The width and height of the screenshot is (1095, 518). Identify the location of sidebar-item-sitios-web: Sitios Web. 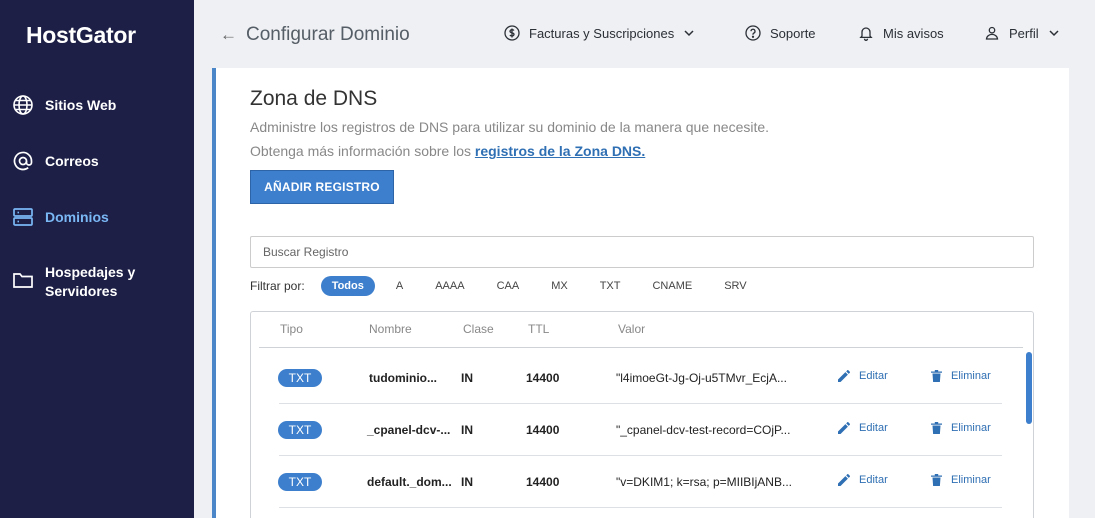
(97, 105).